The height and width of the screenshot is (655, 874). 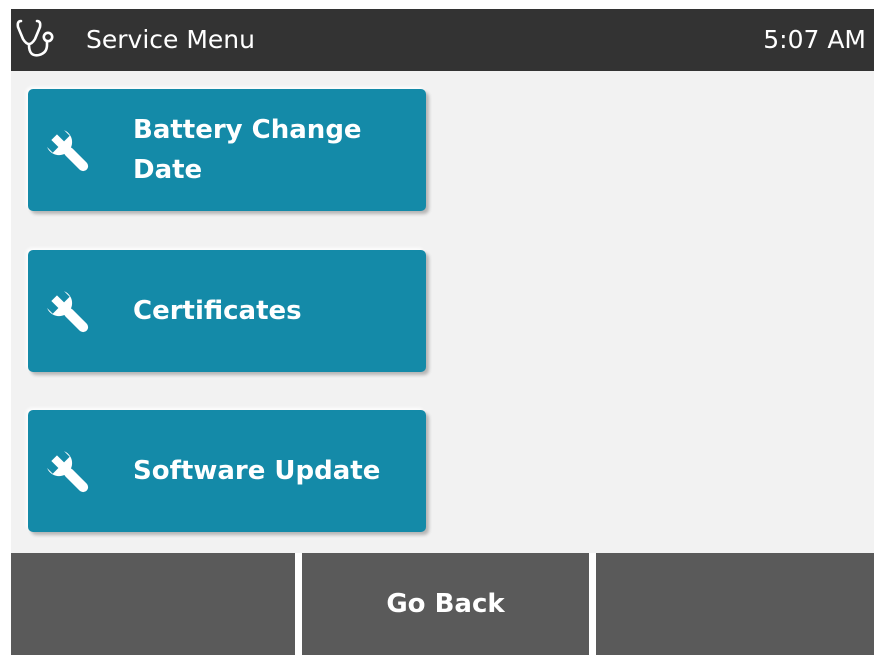 I want to click on software-update-button: Software Update, so click(x=227, y=471).